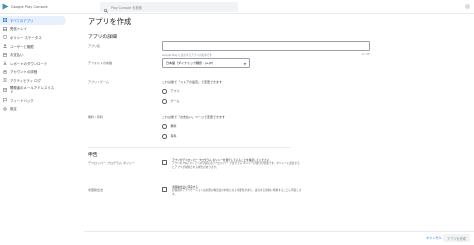 This screenshot has width=474, height=245. I want to click on shield-icon, so click(5, 37).